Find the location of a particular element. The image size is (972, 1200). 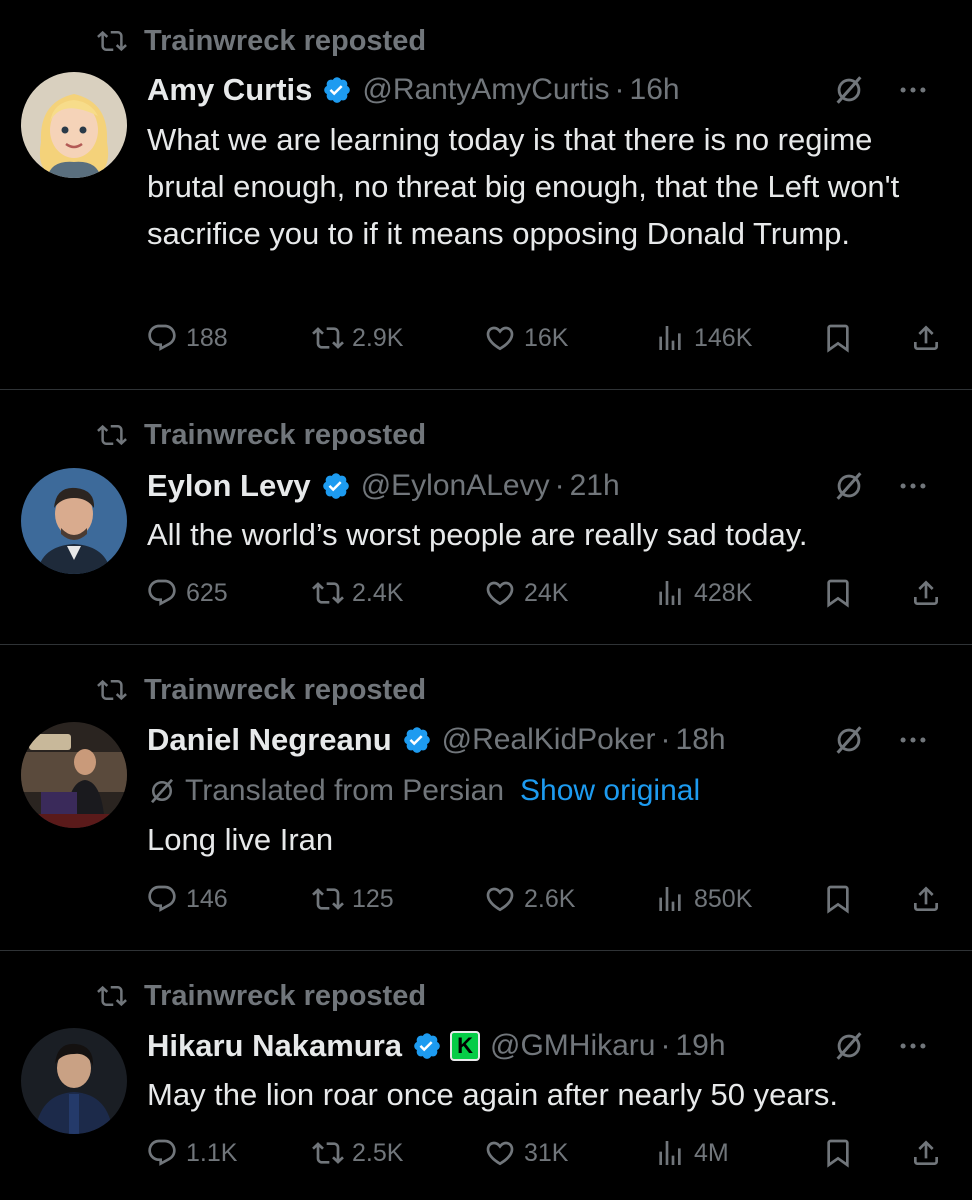

like-count: 2.6K is located at coordinates (550, 898).